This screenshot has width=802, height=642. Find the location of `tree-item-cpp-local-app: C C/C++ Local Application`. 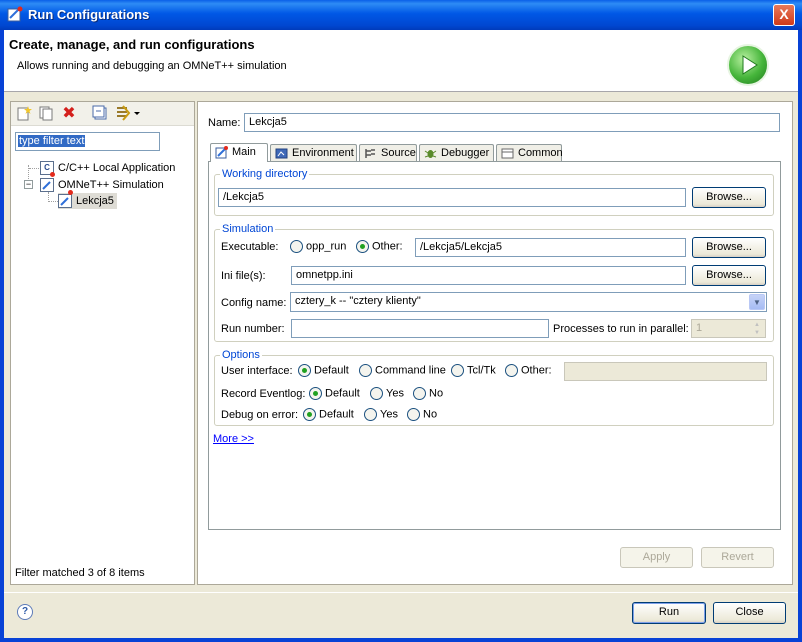

tree-item-cpp-local-app: C C/C++ Local Application is located at coordinates (107, 168).